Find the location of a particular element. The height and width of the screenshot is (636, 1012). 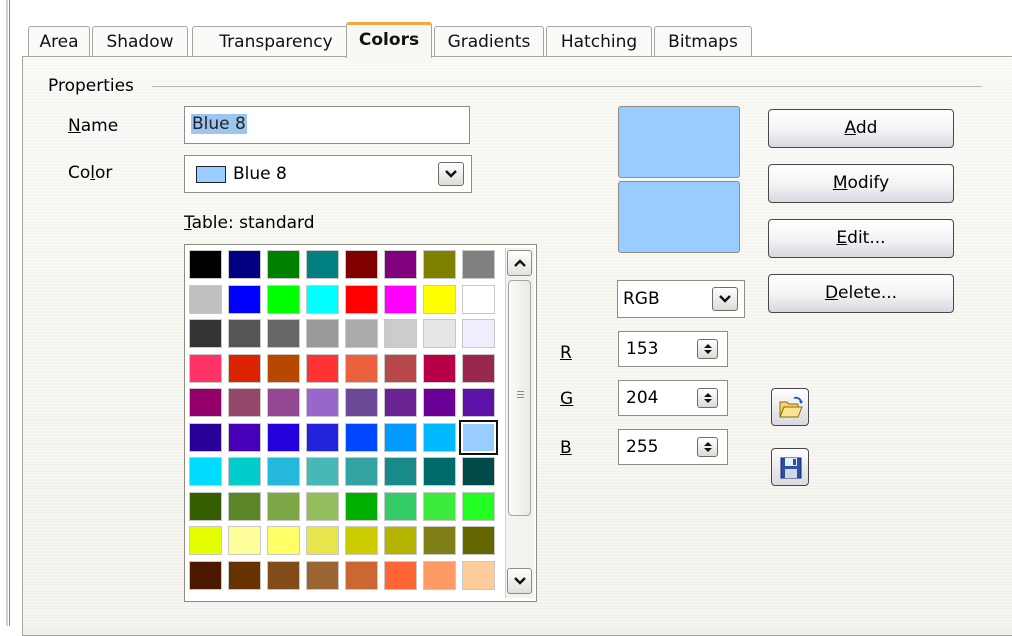

tab-hatching: Hatching is located at coordinates (599, 41).